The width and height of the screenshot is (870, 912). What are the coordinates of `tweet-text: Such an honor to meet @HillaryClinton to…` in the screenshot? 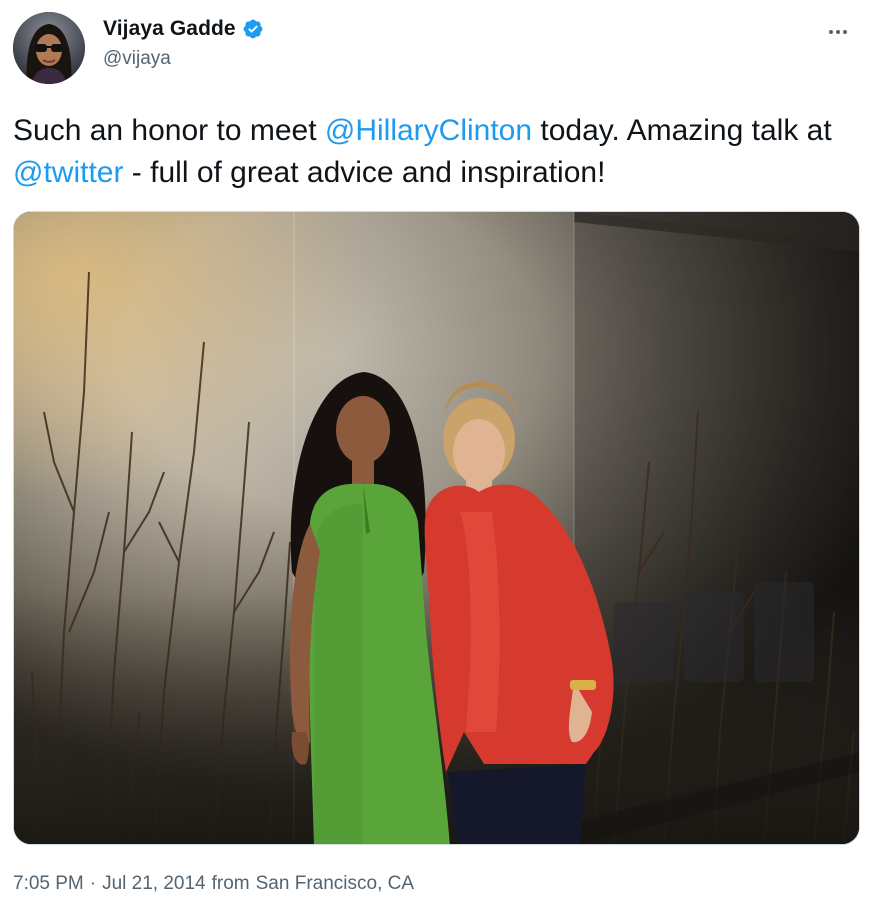 It's located at (433, 152).